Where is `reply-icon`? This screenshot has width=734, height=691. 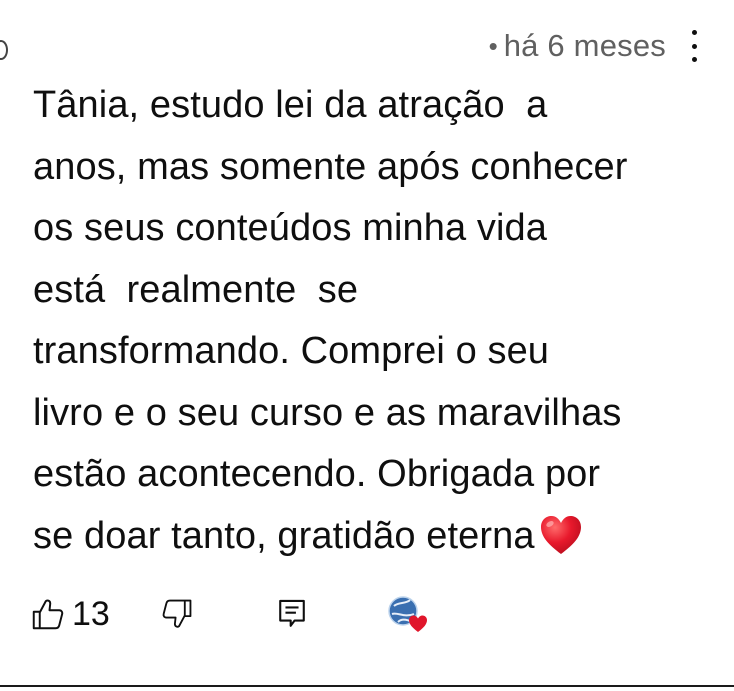
reply-icon is located at coordinates (292, 613).